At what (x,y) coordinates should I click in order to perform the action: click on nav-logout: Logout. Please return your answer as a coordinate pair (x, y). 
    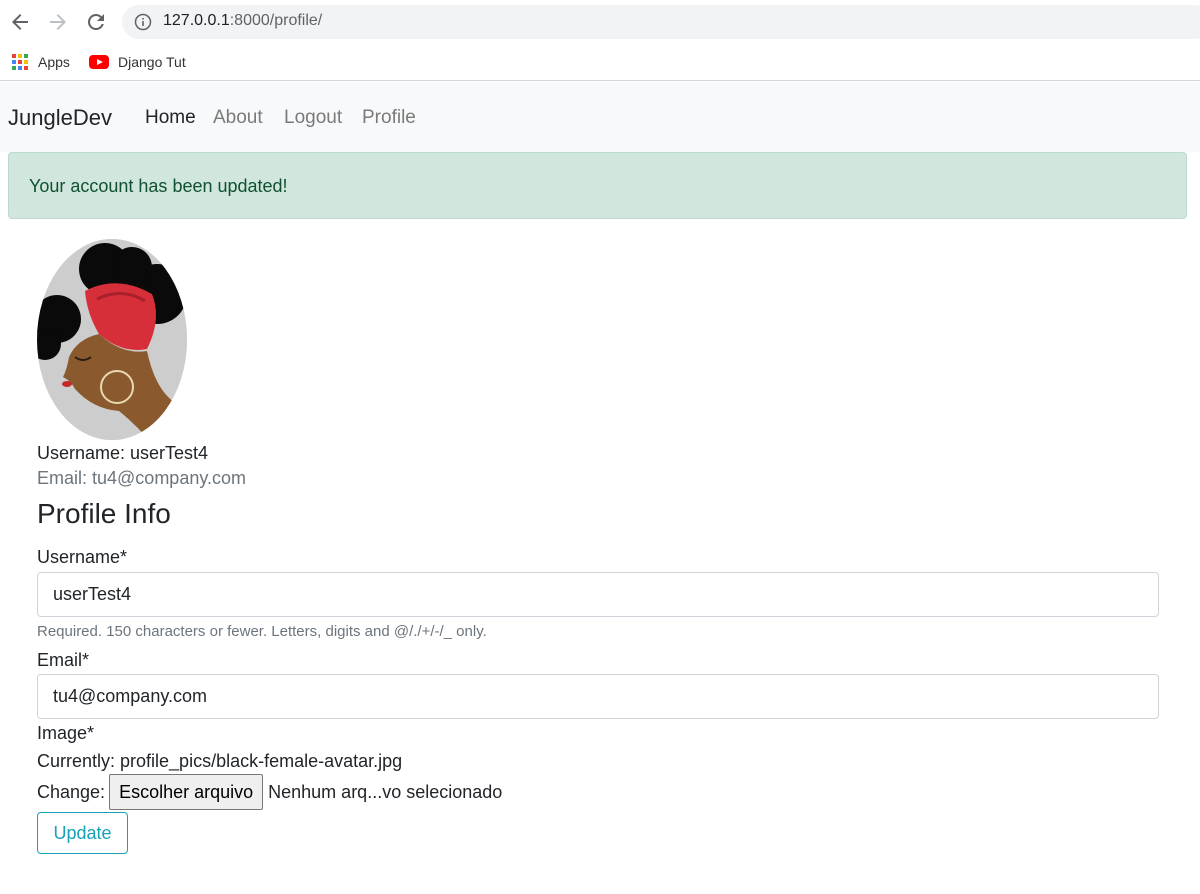
    Looking at the image, I should click on (313, 118).